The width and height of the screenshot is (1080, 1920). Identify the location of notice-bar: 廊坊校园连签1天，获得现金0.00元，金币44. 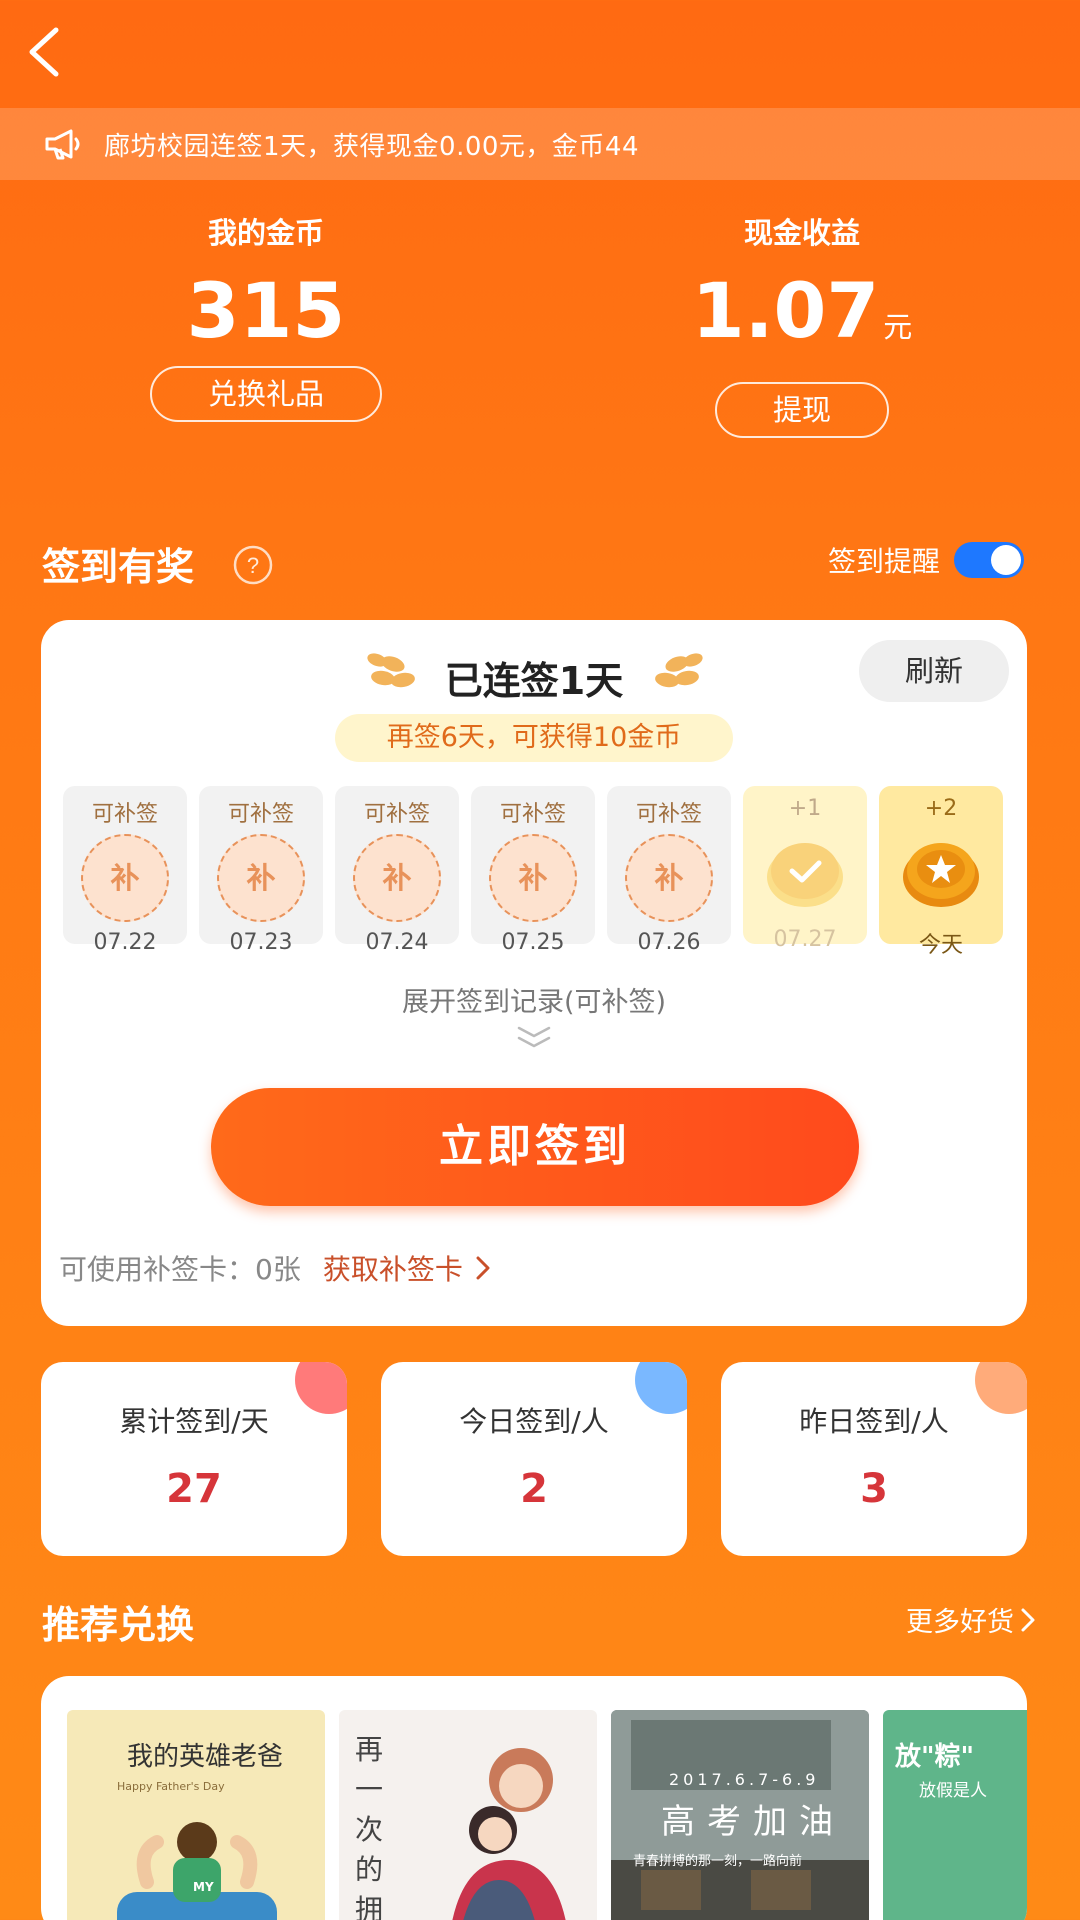
(540, 144).